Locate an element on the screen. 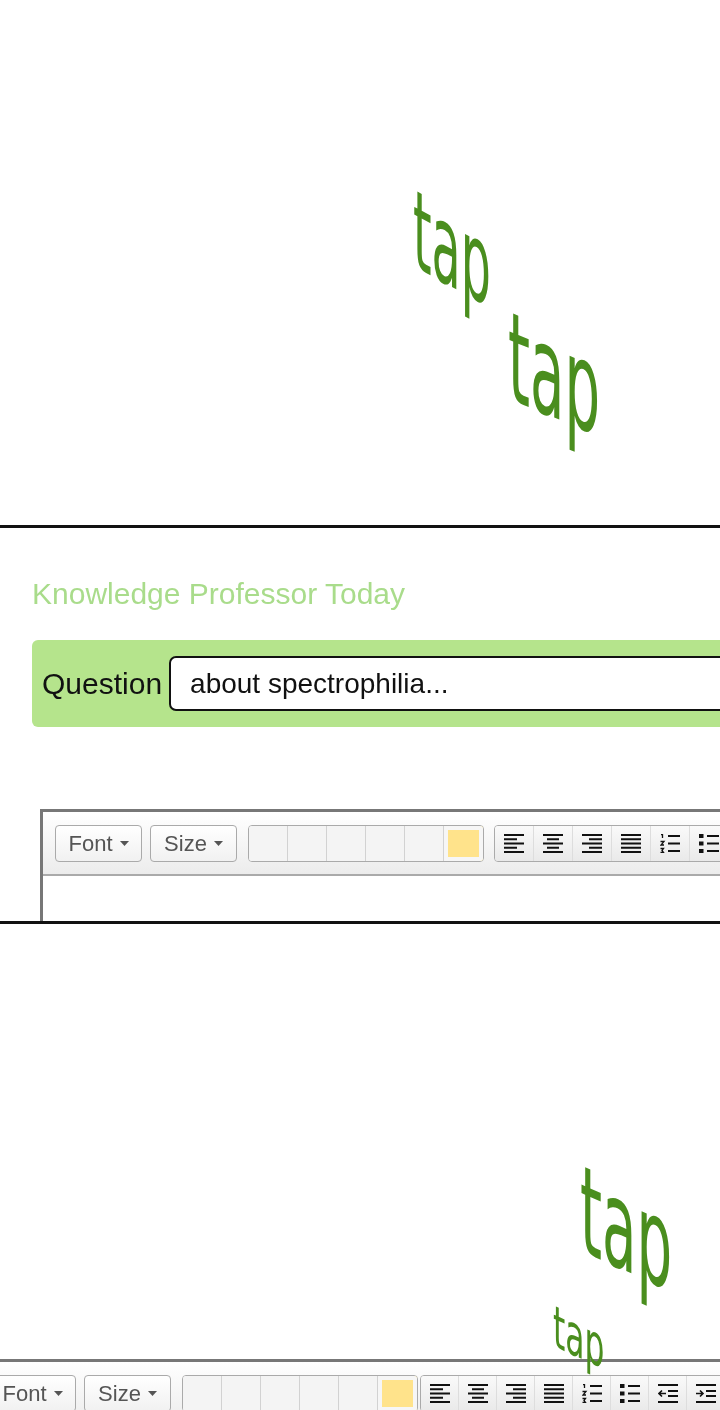 Image resolution: width=720 pixels, height=1410 pixels. outdent-button is located at coordinates (668, 1393).